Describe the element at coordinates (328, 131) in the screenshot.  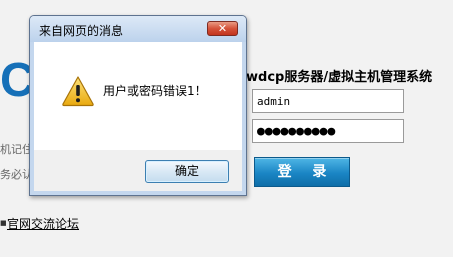
I see `password-input` at that location.